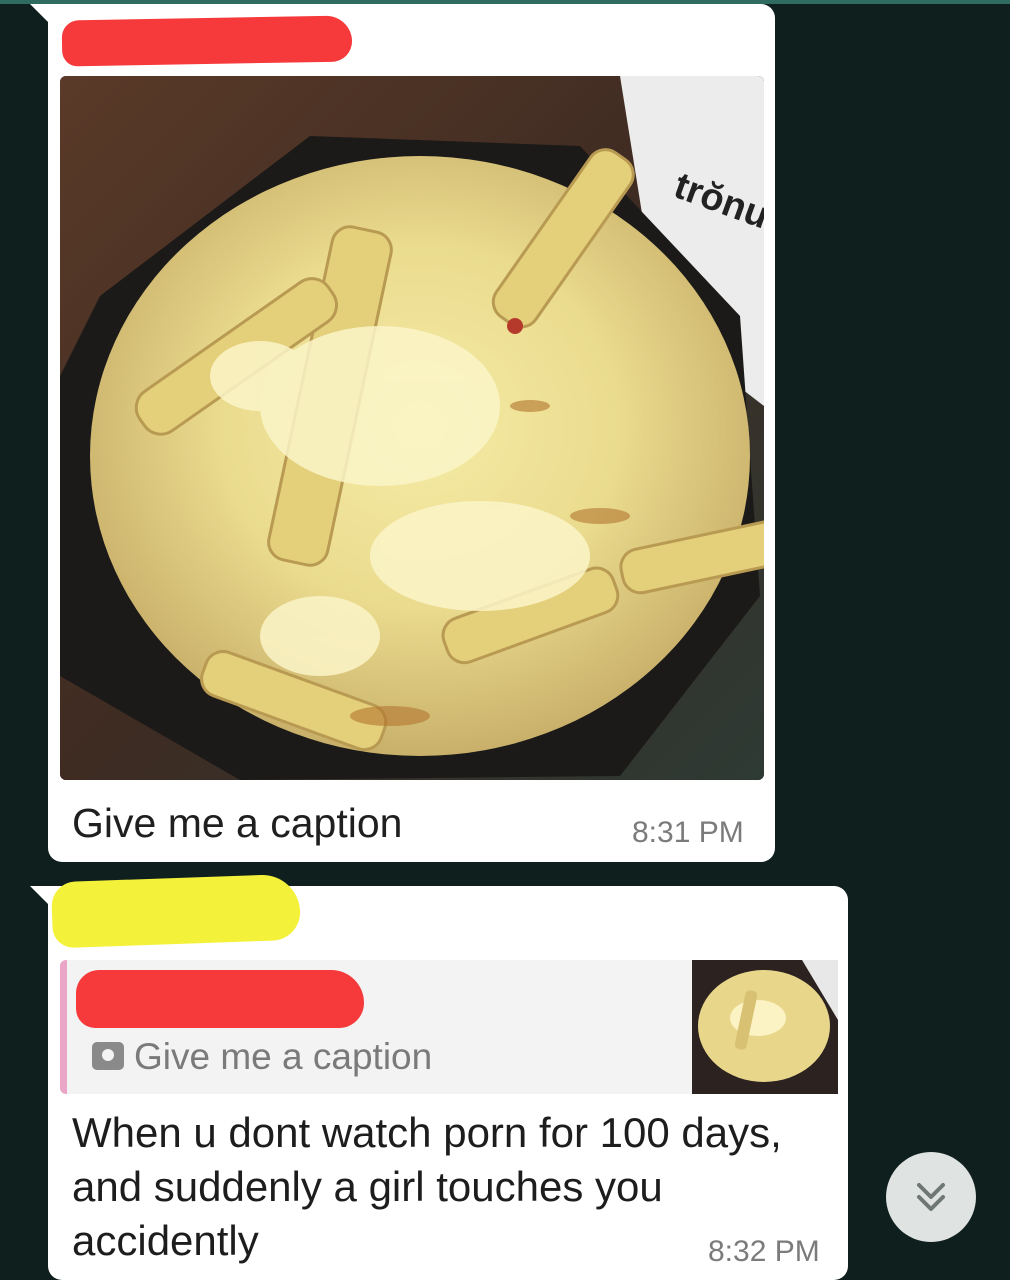 The height and width of the screenshot is (1280, 1010). I want to click on message-caption: Give me a caption, so click(237, 823).